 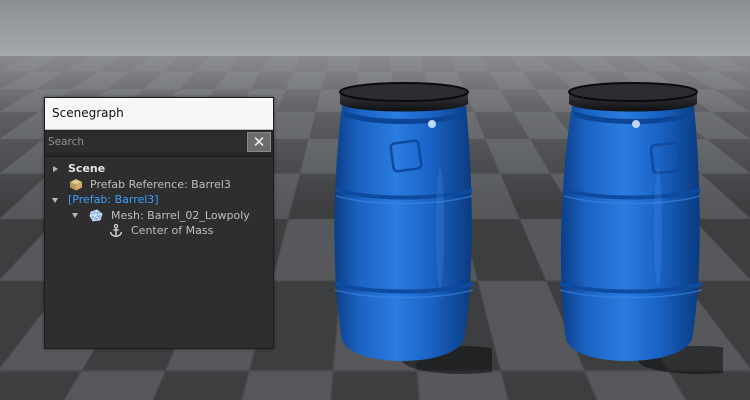 I want to click on tree-item-label: Scene, so click(x=87, y=168).